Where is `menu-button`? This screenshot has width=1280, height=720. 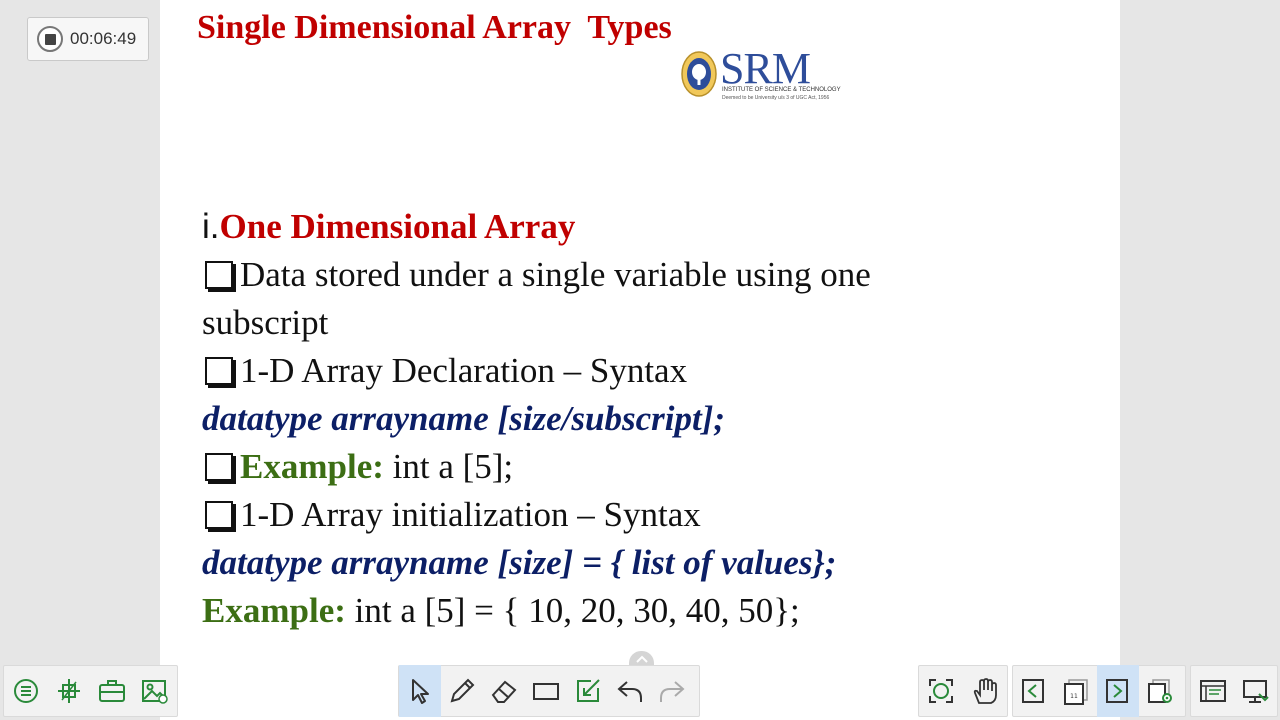 menu-button is located at coordinates (26, 691).